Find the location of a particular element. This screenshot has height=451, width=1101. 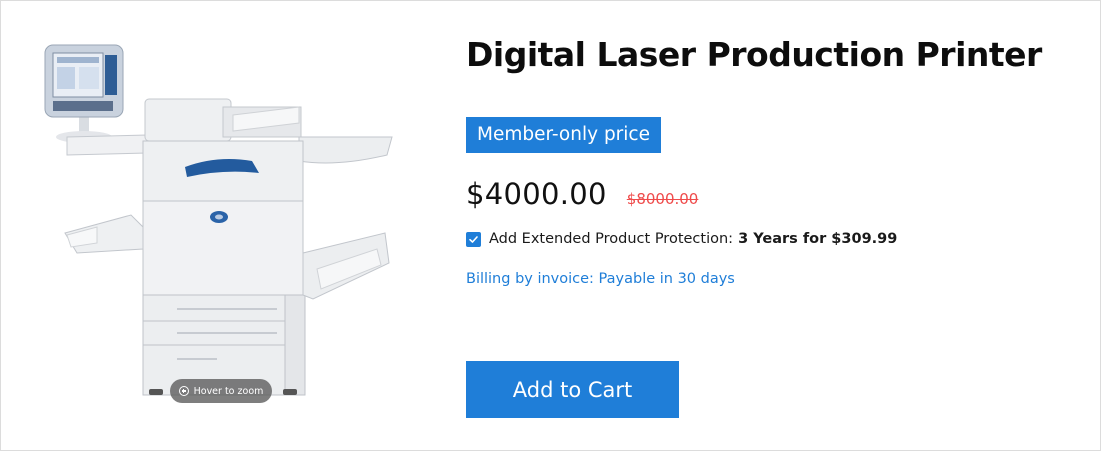

hover-to-zoom-hint: Hover to zoom is located at coordinates (221, 391).